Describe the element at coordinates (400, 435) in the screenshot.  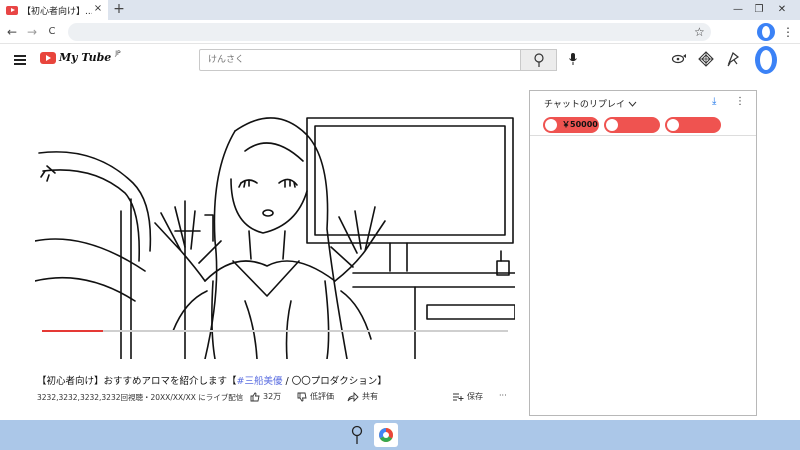
I see `os-taskbar` at that location.